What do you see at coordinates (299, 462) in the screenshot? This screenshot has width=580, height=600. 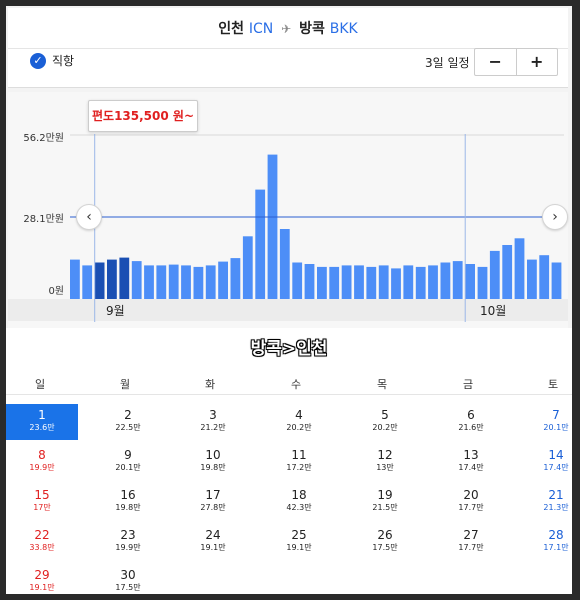 I see `calendar-day: 11 17.2만` at bounding box center [299, 462].